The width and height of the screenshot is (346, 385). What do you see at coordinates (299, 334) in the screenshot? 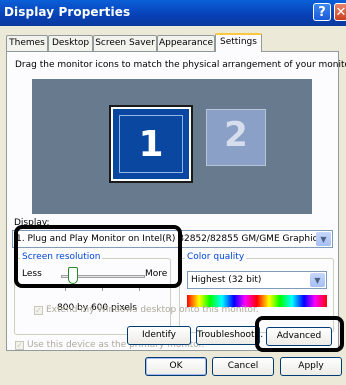
I see `advanced-highlight` at bounding box center [299, 334].